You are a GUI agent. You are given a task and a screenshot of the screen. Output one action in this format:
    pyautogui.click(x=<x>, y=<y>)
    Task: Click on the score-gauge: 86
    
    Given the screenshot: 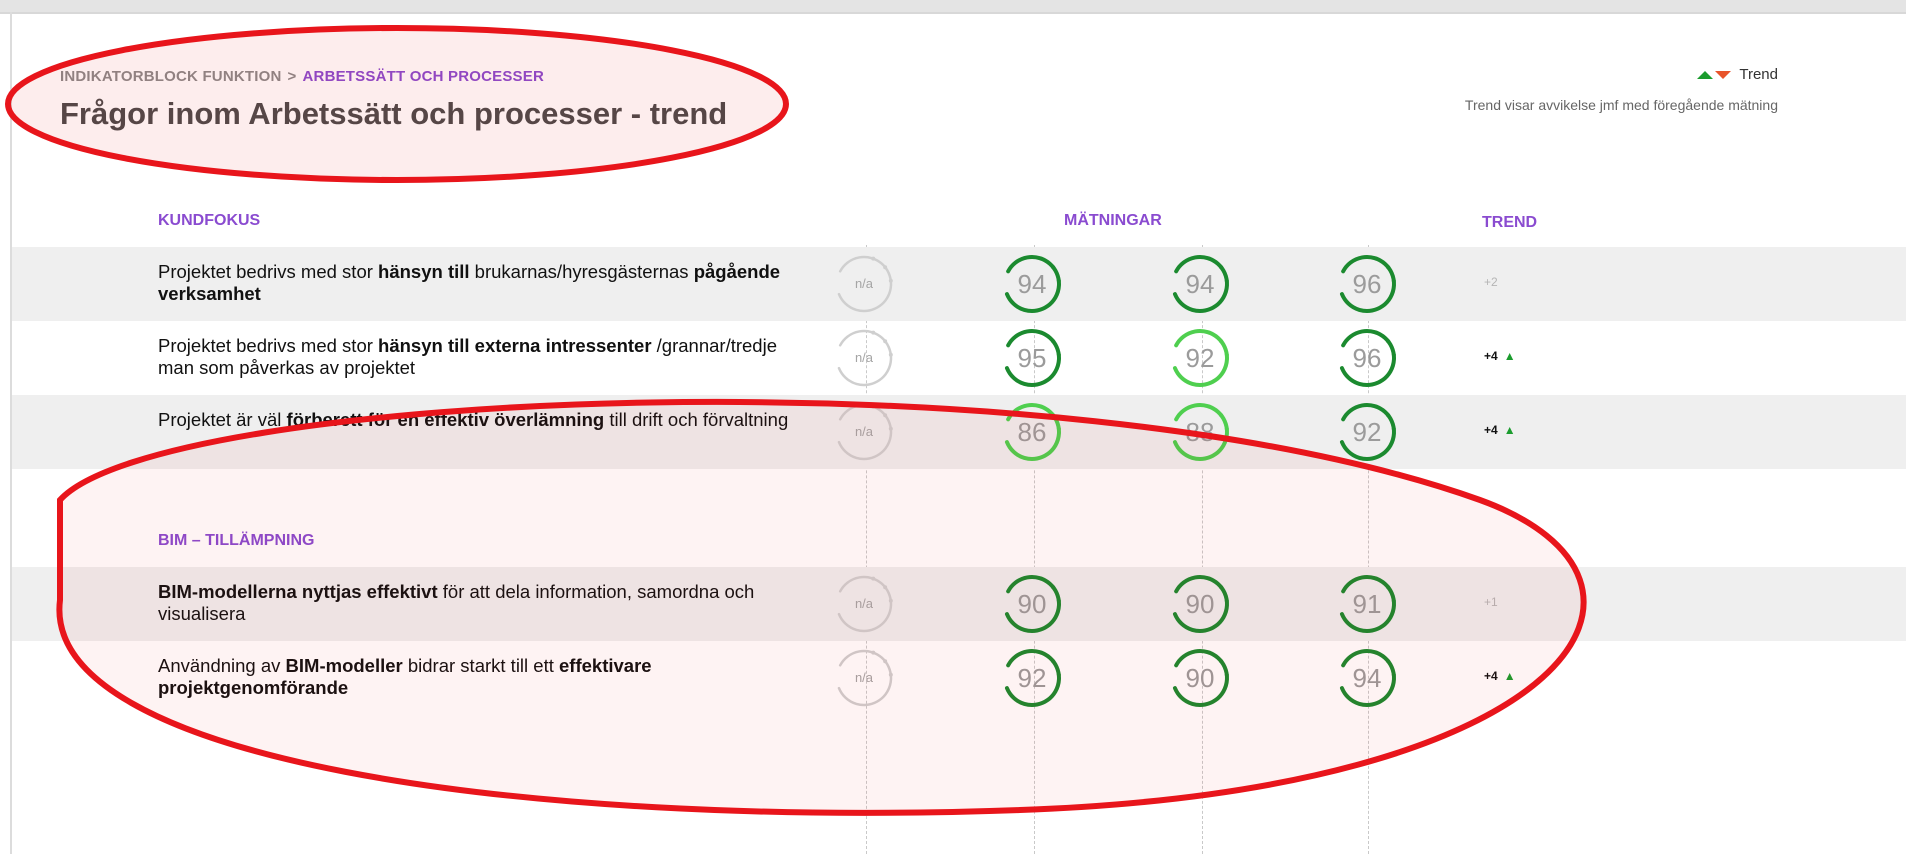 What is the action you would take?
    pyautogui.click(x=1032, y=432)
    